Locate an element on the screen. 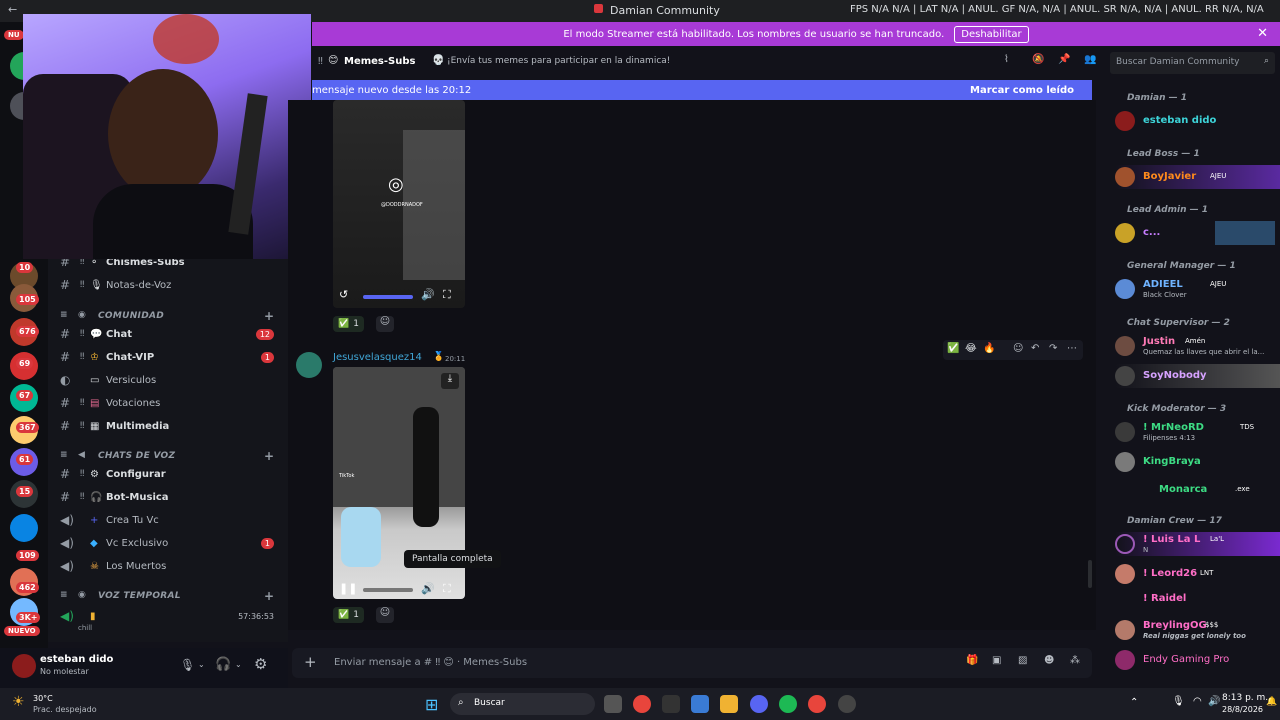 The image size is (1280, 720). file-explorer-icon is located at coordinates (729, 704).